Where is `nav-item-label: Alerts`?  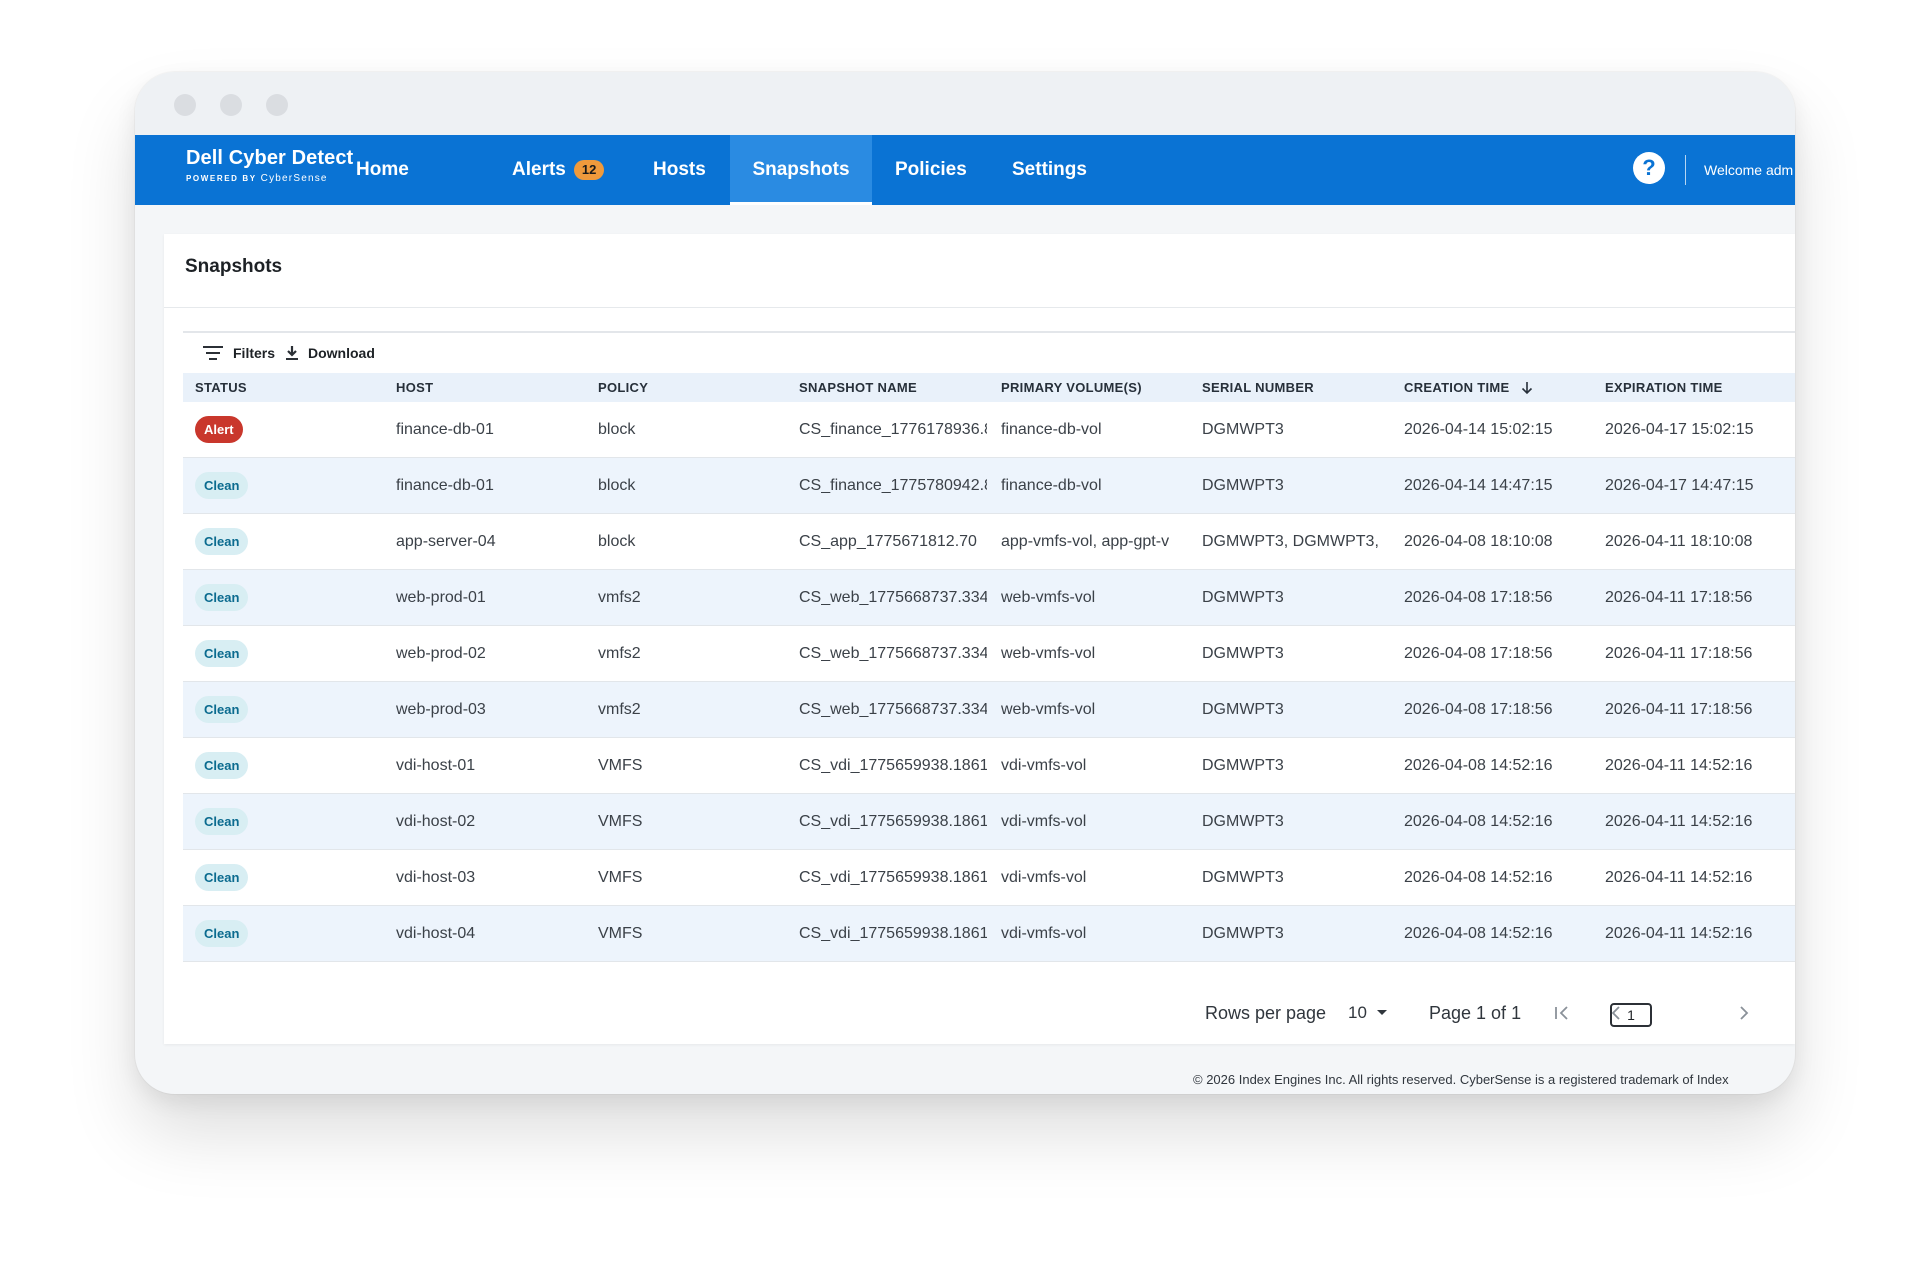 nav-item-label: Alerts is located at coordinates (539, 169).